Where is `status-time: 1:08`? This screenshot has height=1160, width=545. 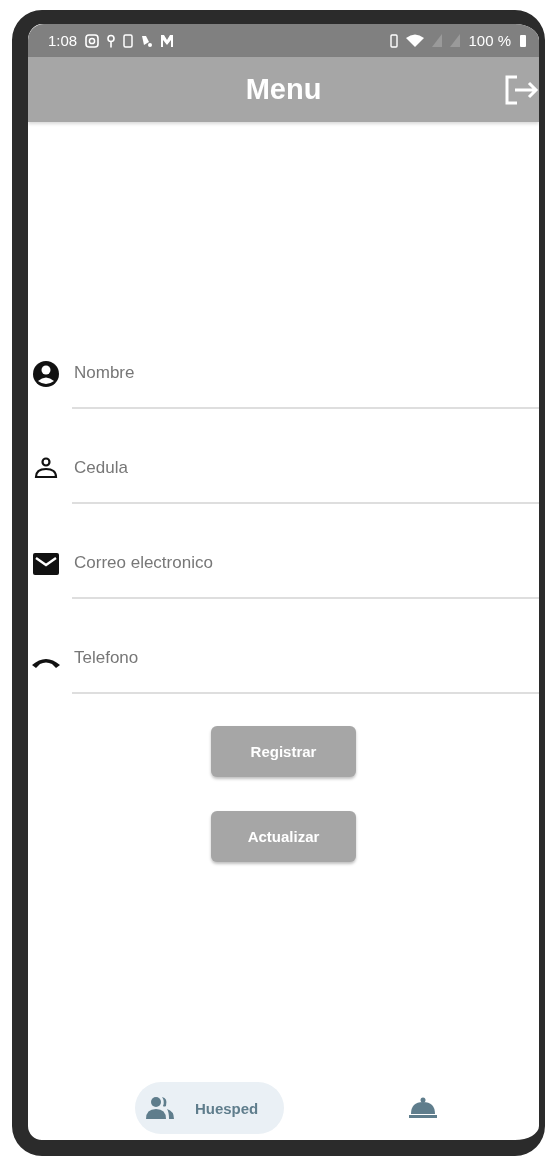 status-time: 1:08 is located at coordinates (63, 40).